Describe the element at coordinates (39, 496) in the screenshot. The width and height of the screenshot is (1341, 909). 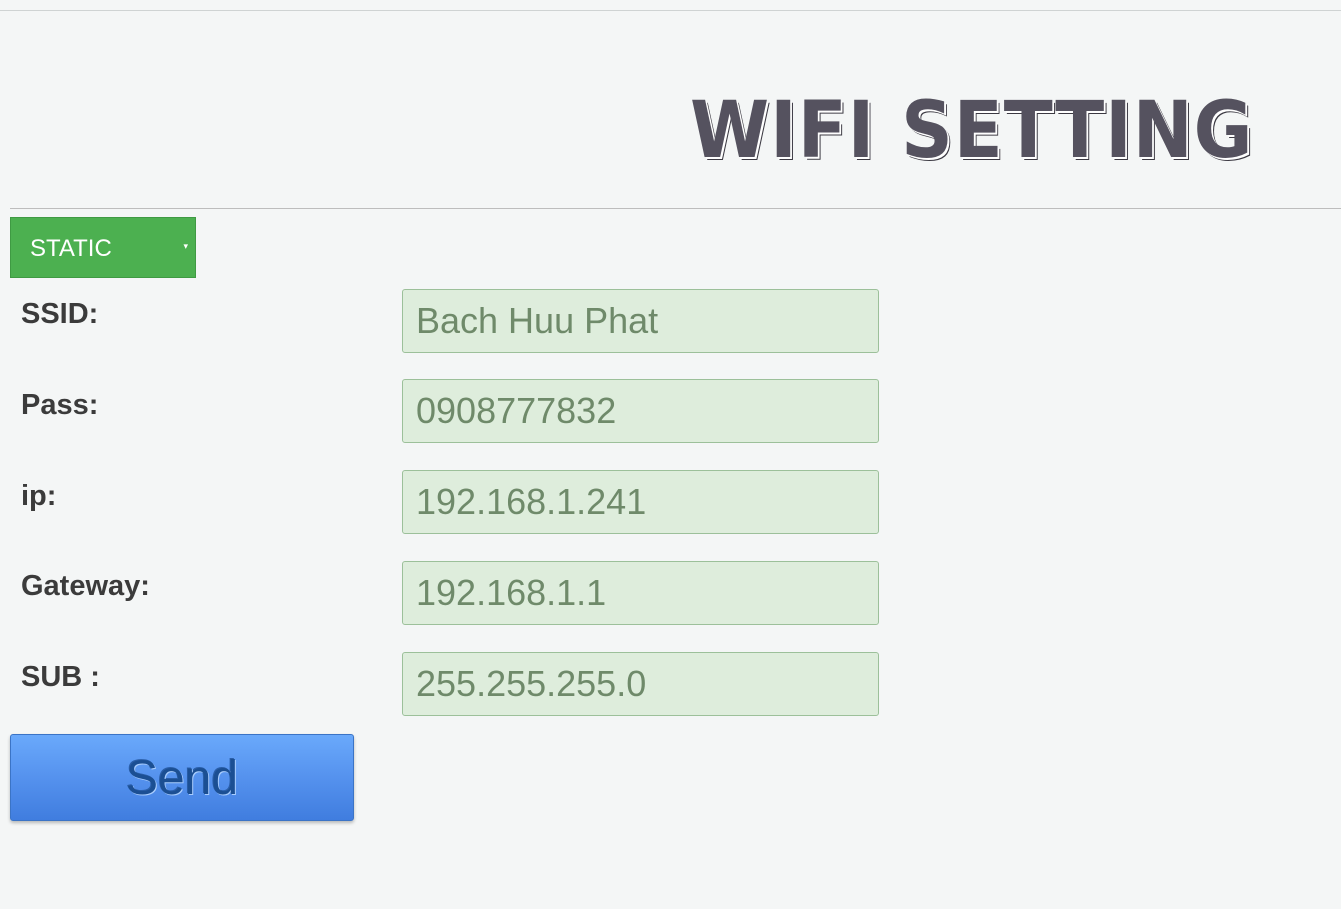
I see `ip-label: ip:` at that location.